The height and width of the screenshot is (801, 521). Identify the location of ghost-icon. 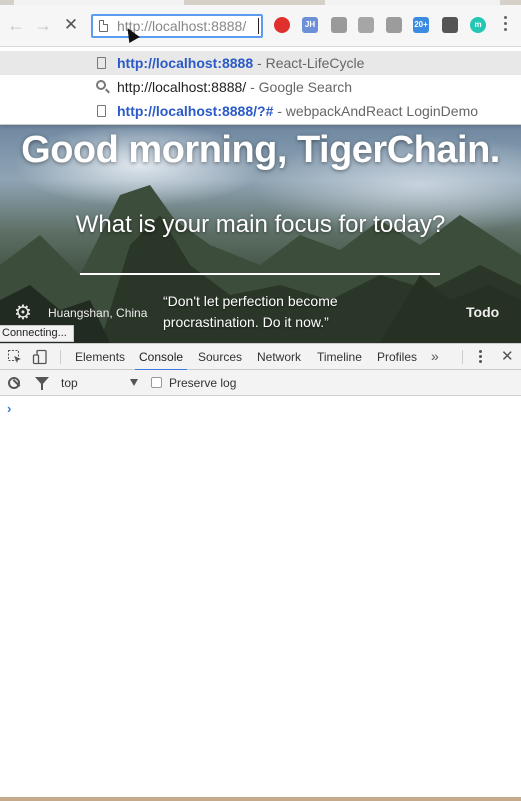
(450, 25).